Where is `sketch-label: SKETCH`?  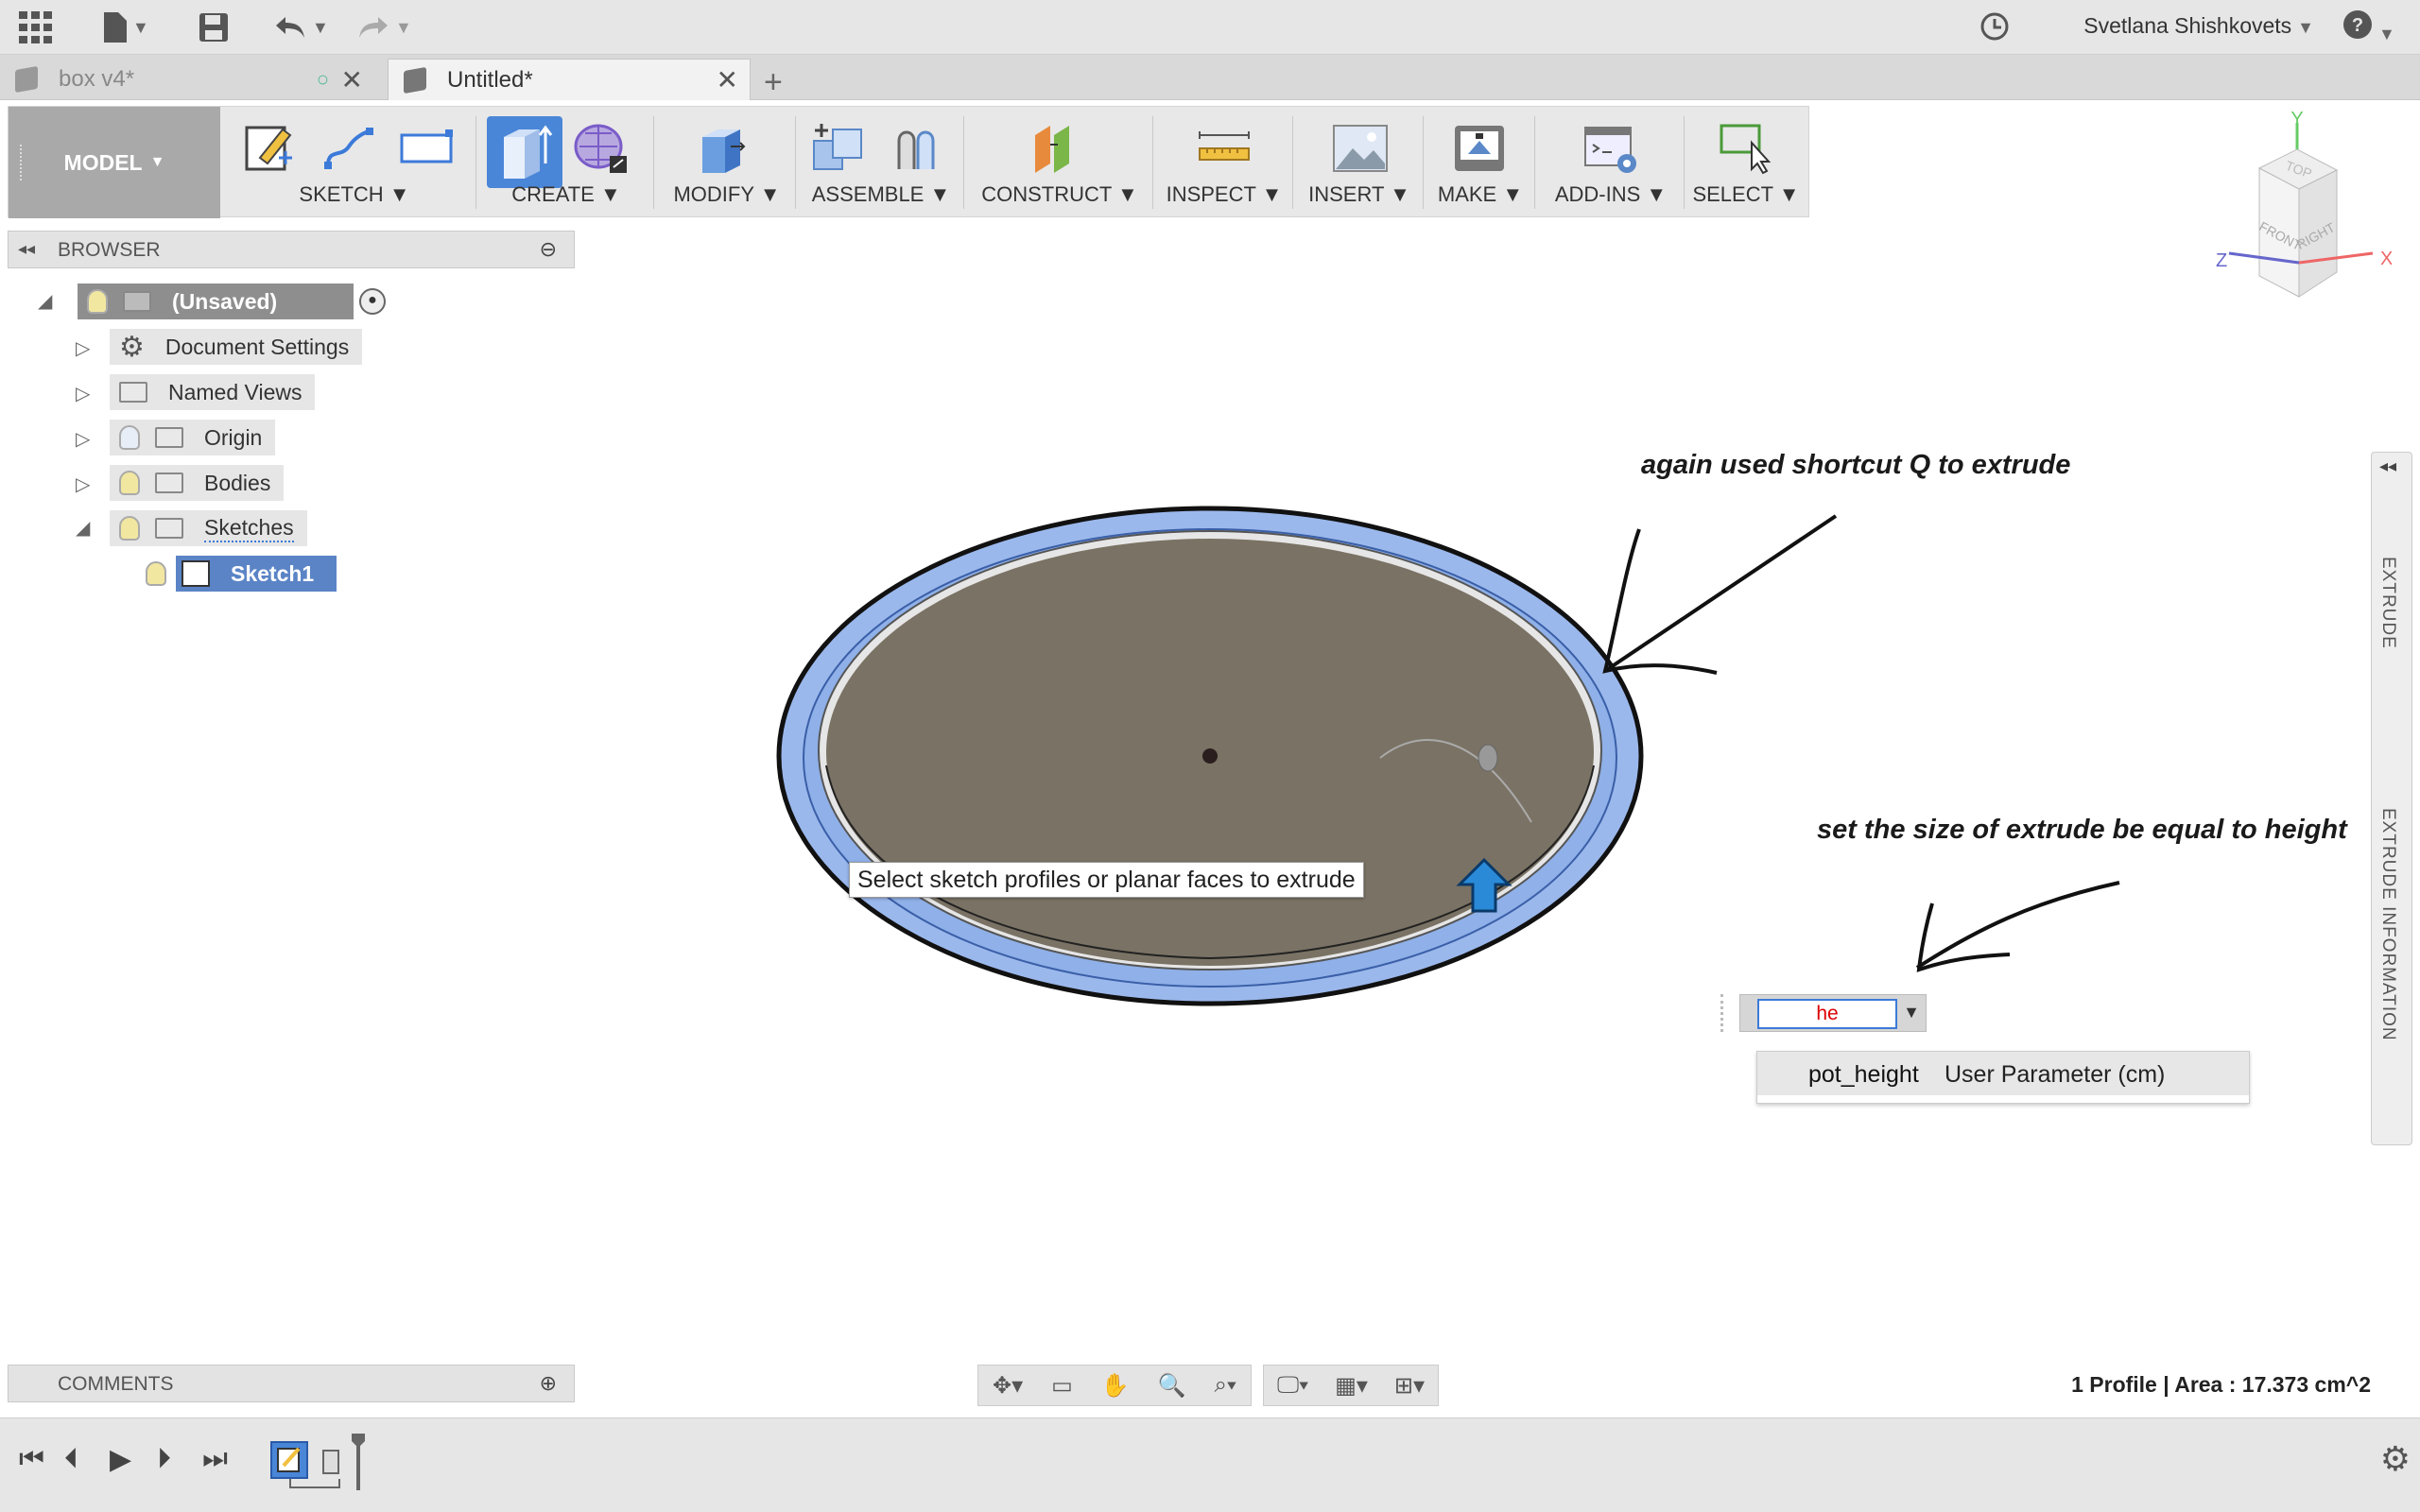 sketch-label: SKETCH is located at coordinates (341, 194).